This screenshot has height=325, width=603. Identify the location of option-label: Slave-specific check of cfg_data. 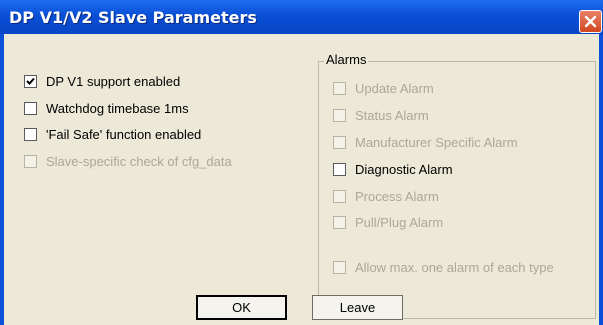
(139, 161).